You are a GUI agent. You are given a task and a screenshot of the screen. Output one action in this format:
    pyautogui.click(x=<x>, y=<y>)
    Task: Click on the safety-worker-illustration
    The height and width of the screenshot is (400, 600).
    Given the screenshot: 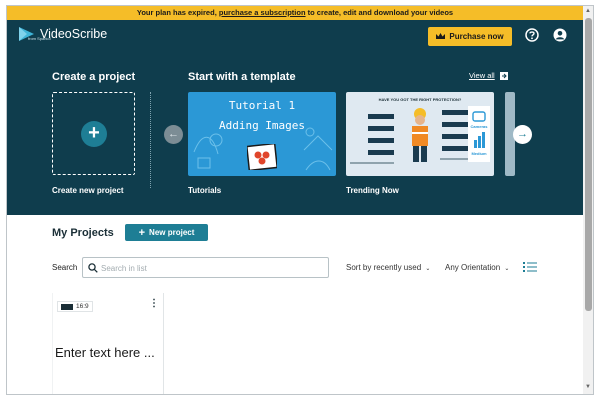 What is the action you would take?
    pyautogui.click(x=420, y=135)
    